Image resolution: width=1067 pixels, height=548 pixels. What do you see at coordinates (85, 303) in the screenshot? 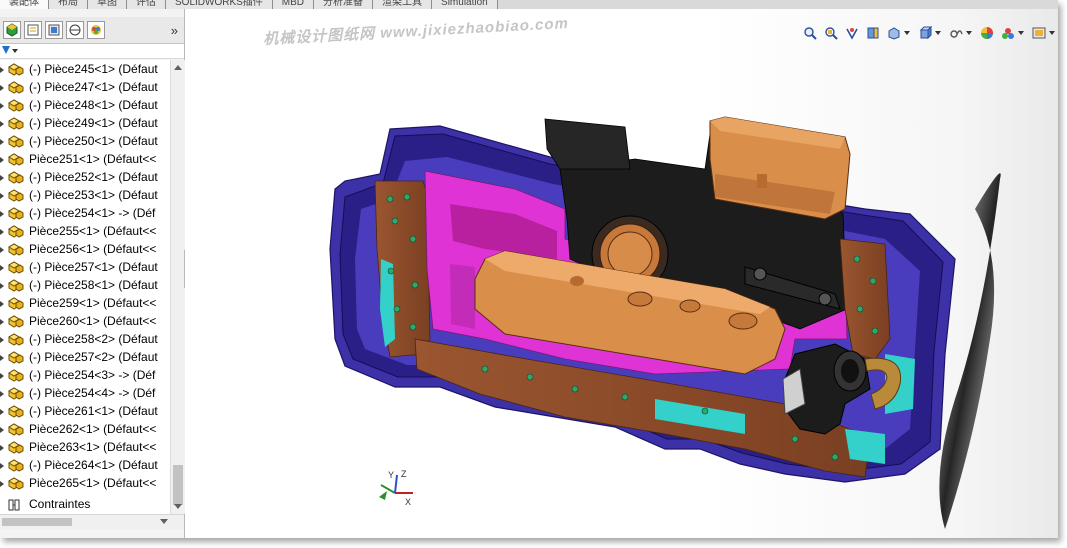
I see `tree-item: Pièce259<1> (Défaut<<` at bounding box center [85, 303].